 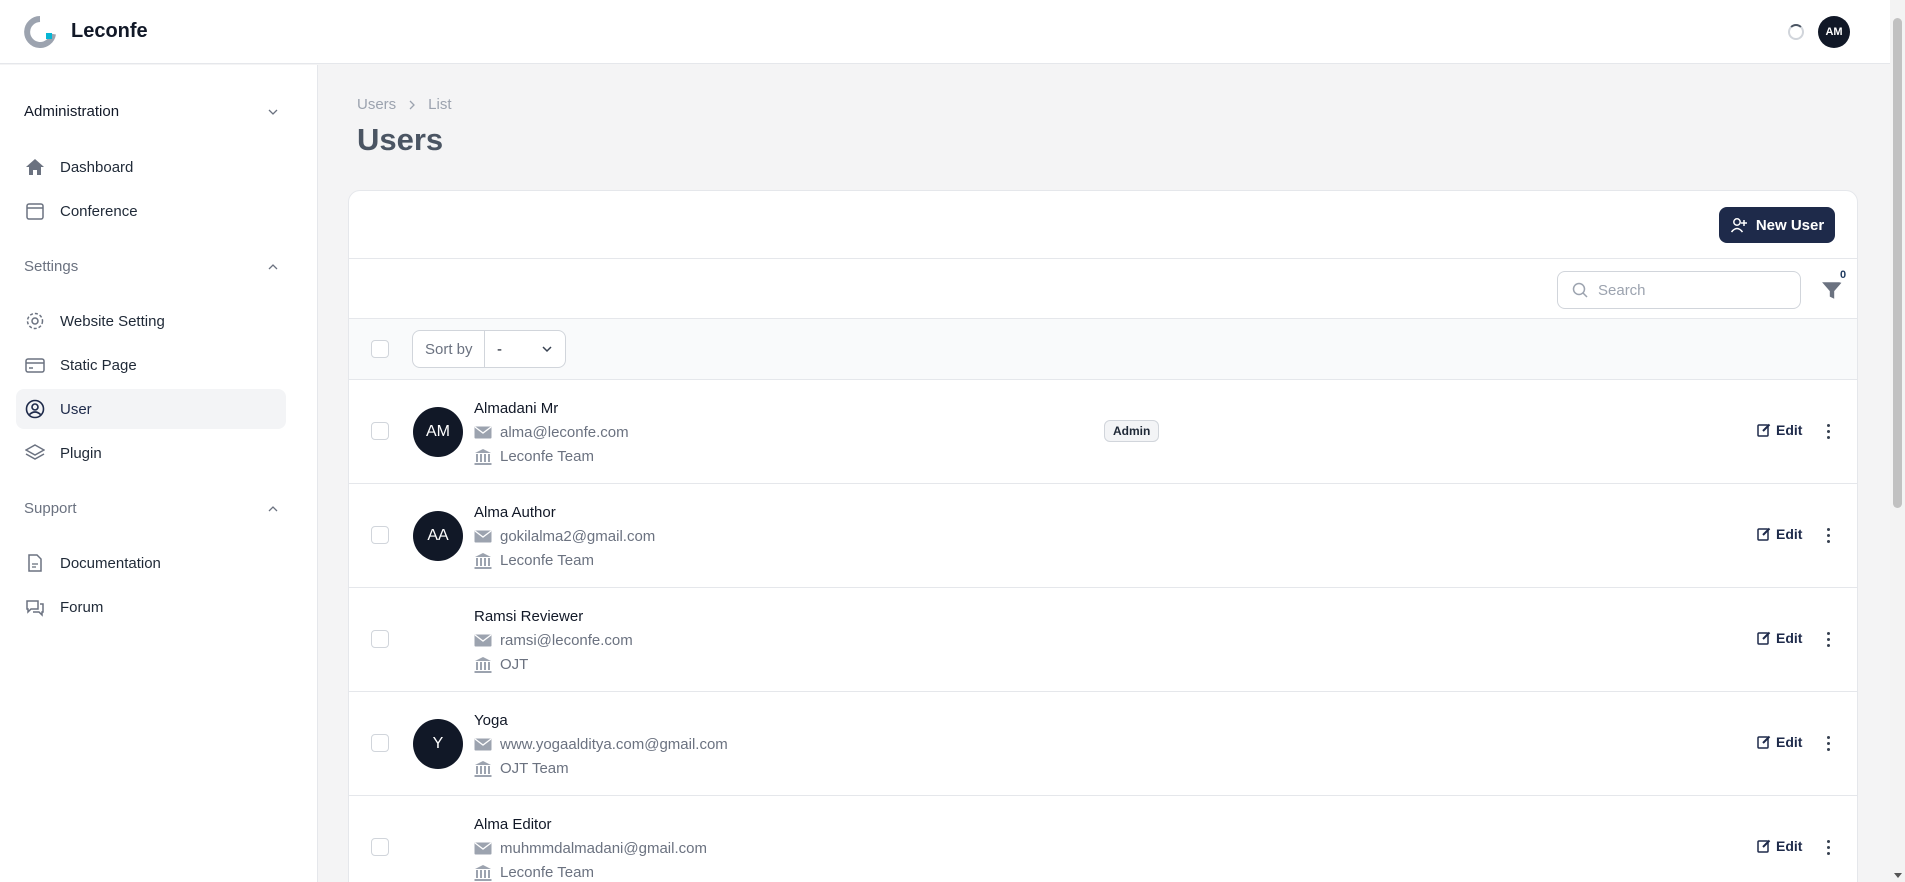 What do you see at coordinates (1897, 263) in the screenshot?
I see `scrollbar-thumb` at bounding box center [1897, 263].